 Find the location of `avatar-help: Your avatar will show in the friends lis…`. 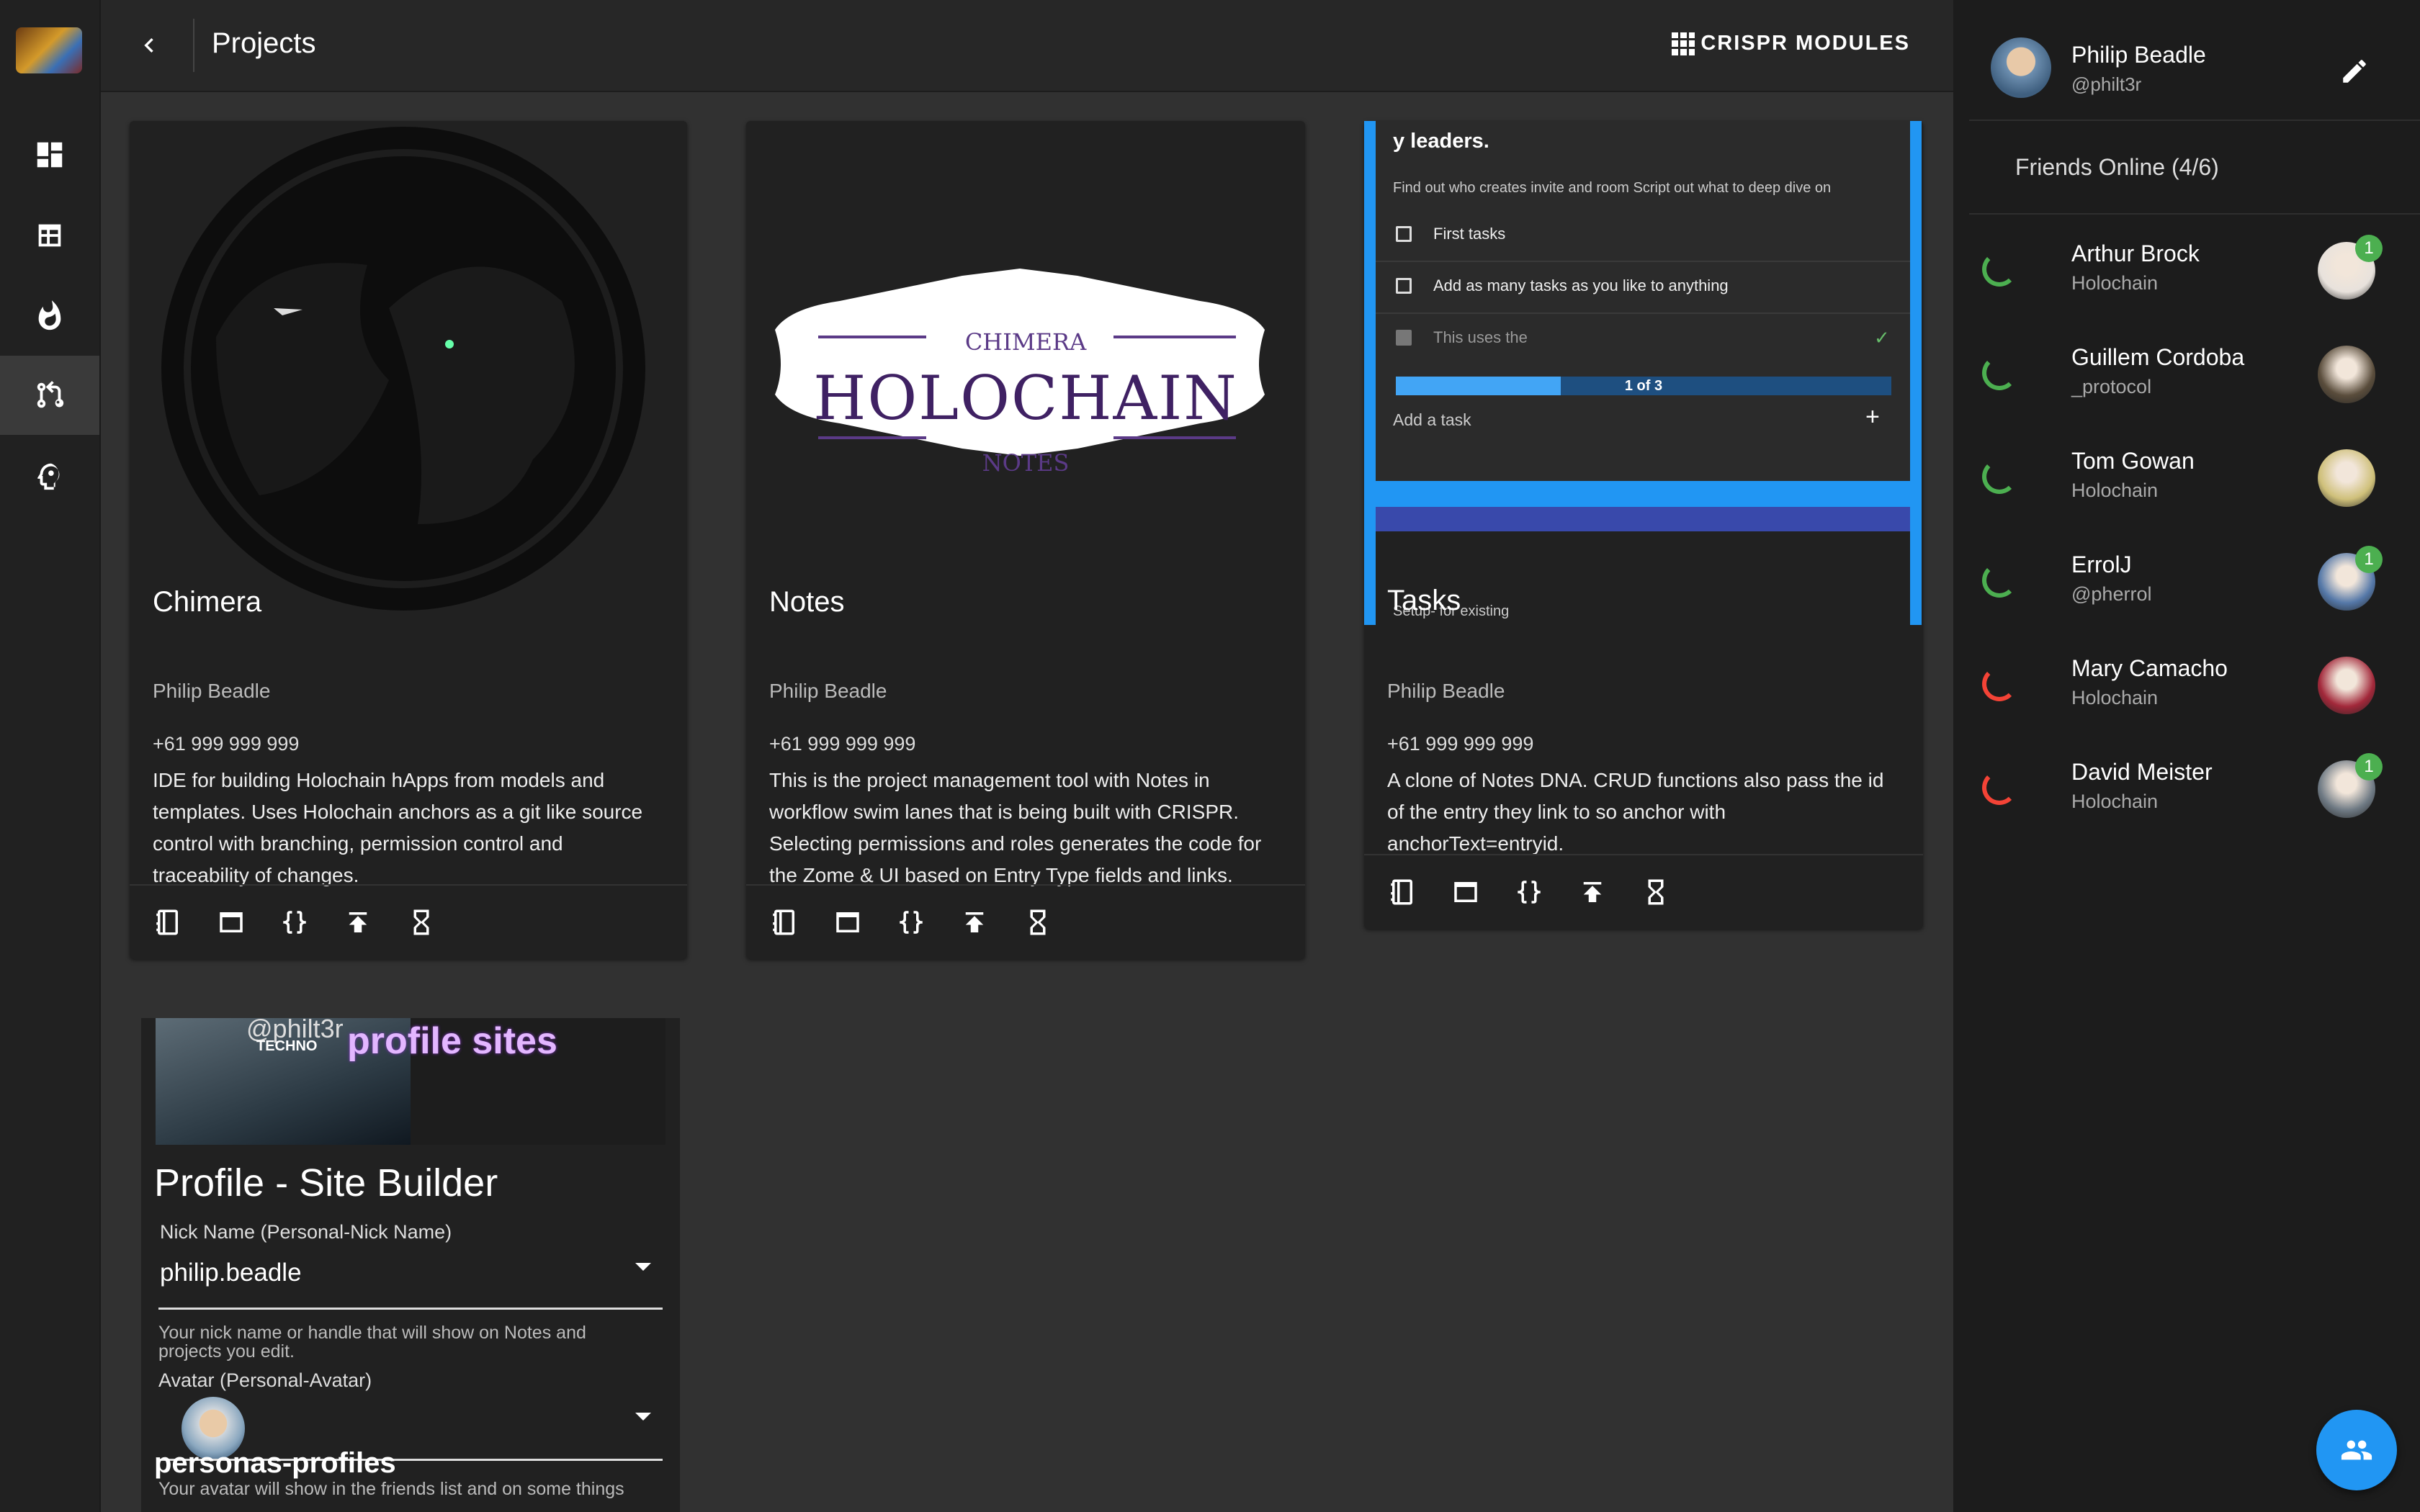

avatar-help: Your avatar will show in the friends lis… is located at coordinates (391, 1489).